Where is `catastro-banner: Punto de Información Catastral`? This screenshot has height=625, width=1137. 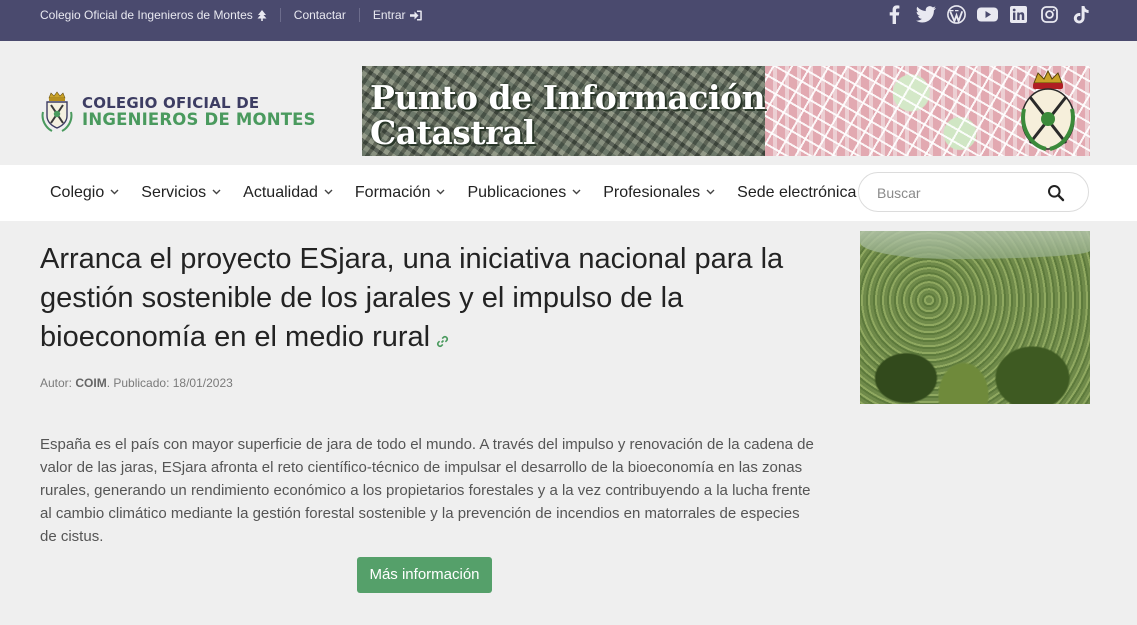 catastro-banner: Punto de Información Catastral is located at coordinates (726, 111).